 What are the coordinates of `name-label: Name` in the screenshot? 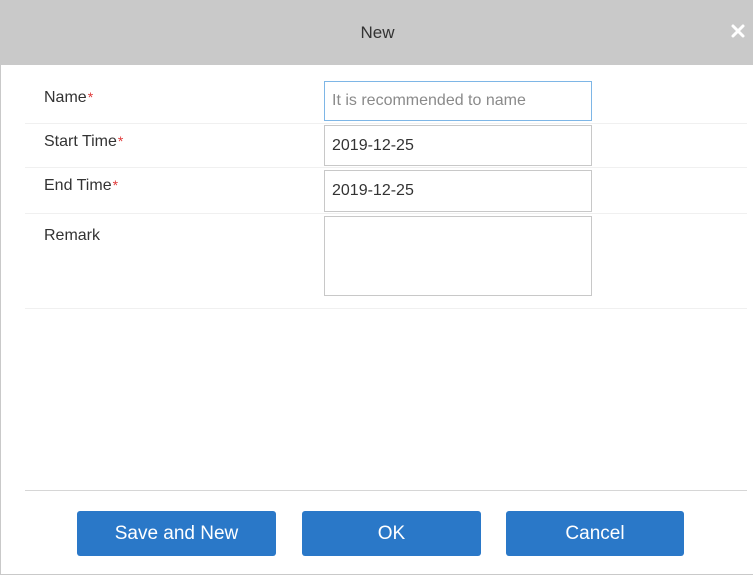 It's located at (65, 97).